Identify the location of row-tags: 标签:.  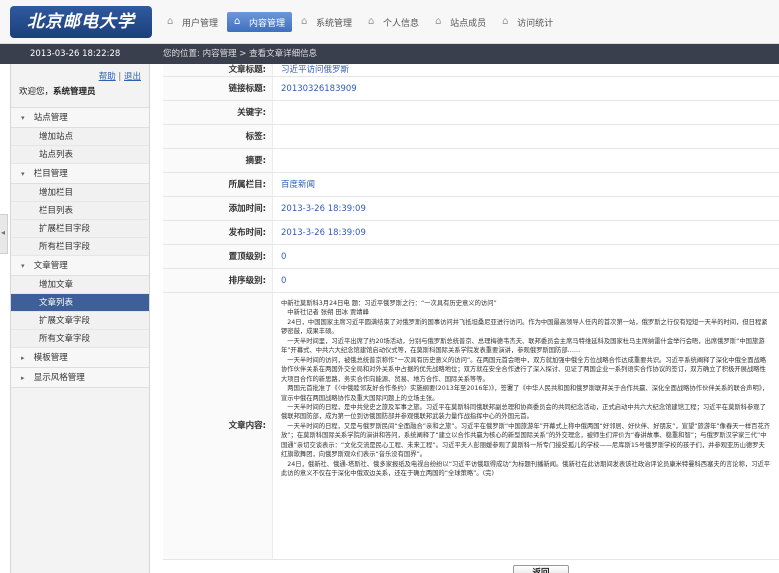
(471, 137).